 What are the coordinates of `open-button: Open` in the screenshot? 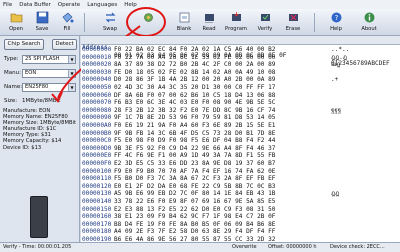 It's located at (16, 22).